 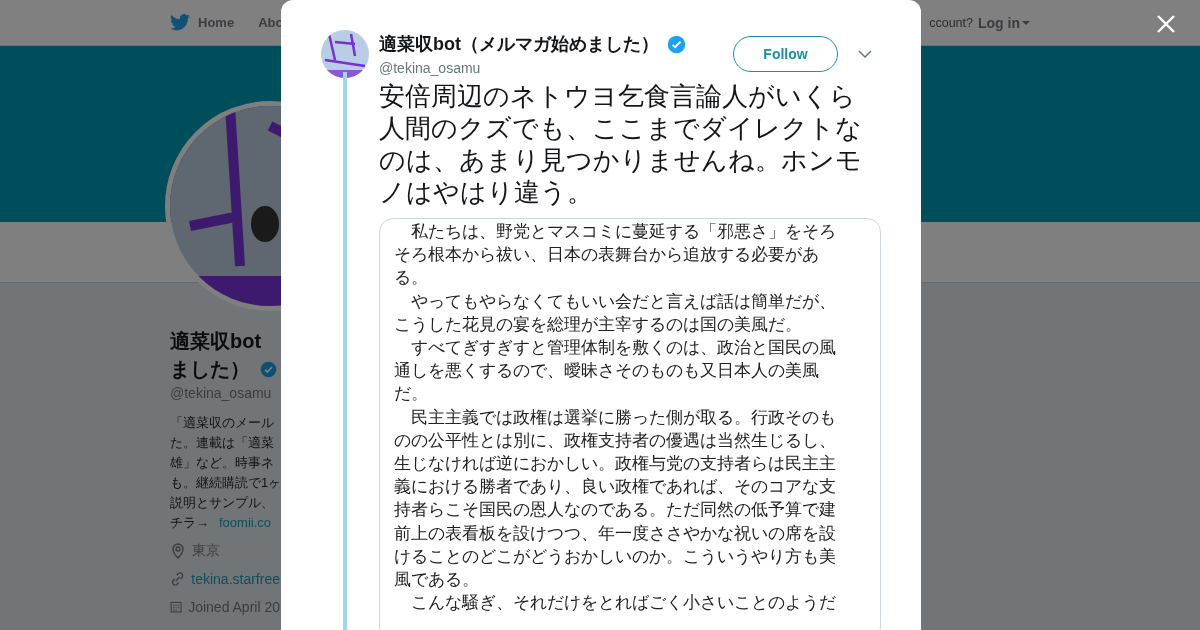 What do you see at coordinates (615, 556) in the screenshot?
I see `document-text-line: けることのどこがどうおかしいのか。こういうやり方も美` at bounding box center [615, 556].